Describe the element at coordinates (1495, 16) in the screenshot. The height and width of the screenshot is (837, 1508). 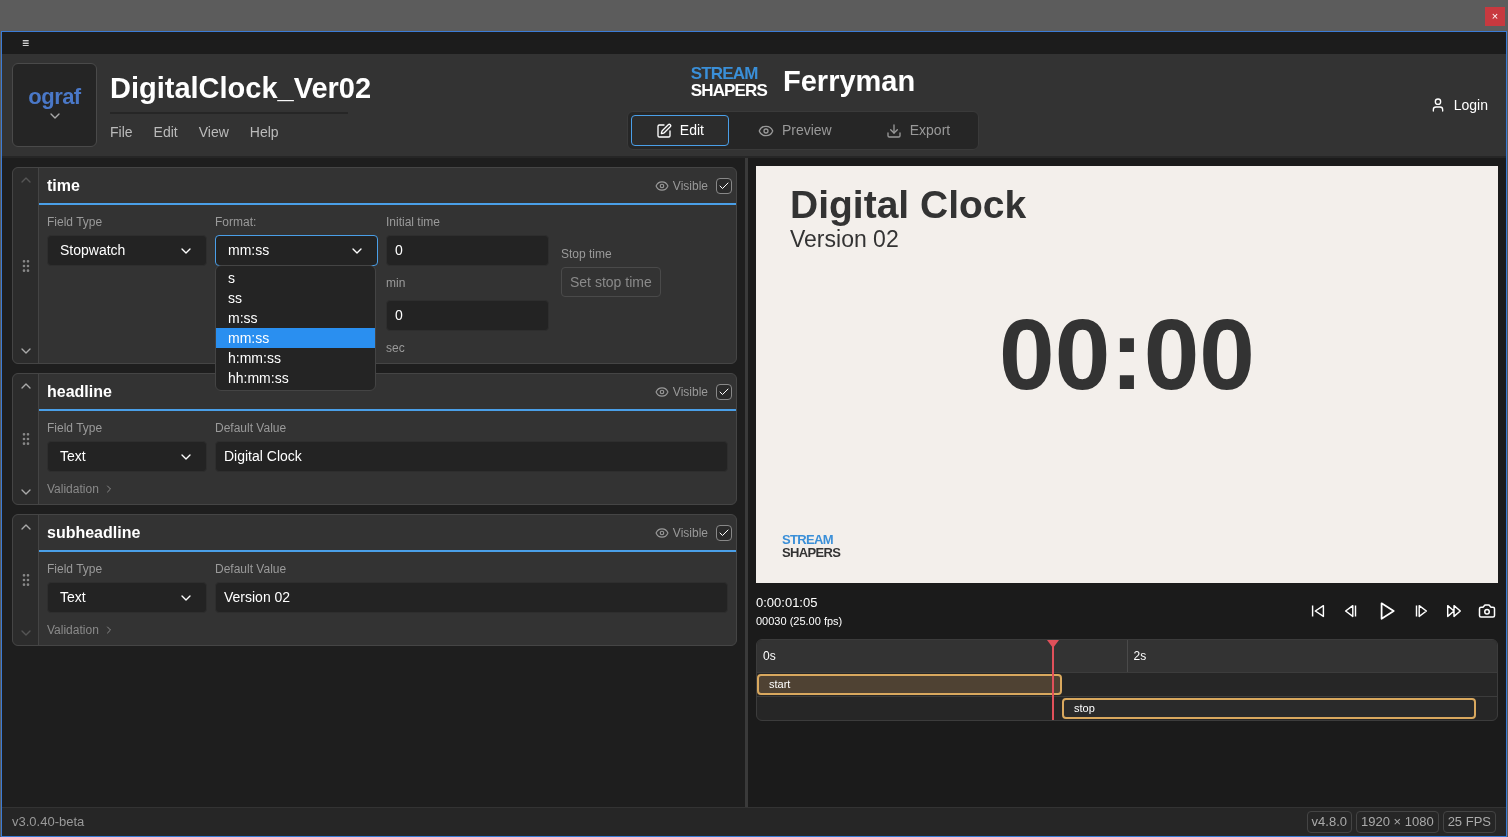
I see `close-button: ×` at that location.